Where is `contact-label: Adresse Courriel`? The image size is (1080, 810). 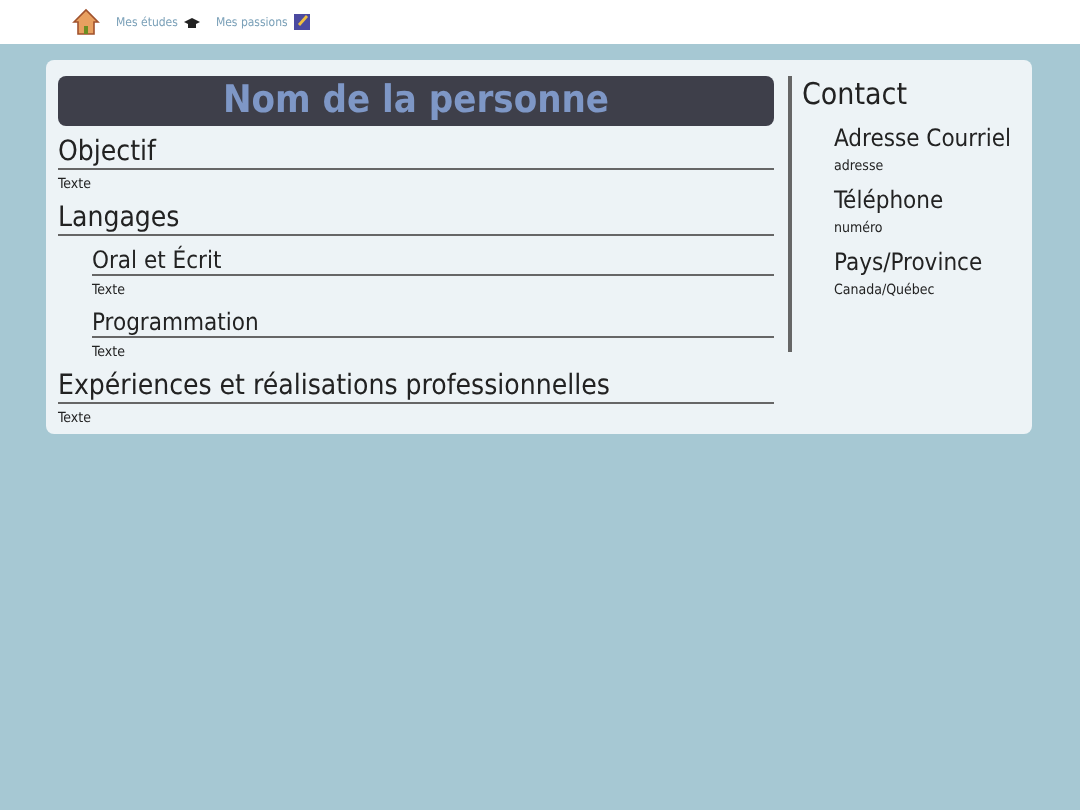
contact-label: Adresse Courriel is located at coordinates (923, 138).